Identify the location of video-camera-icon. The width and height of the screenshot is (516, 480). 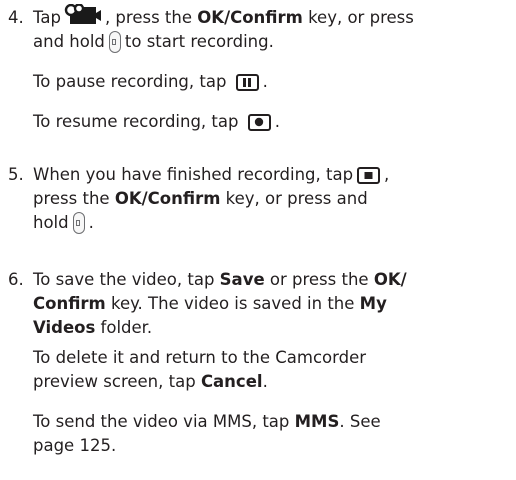
(83, 17).